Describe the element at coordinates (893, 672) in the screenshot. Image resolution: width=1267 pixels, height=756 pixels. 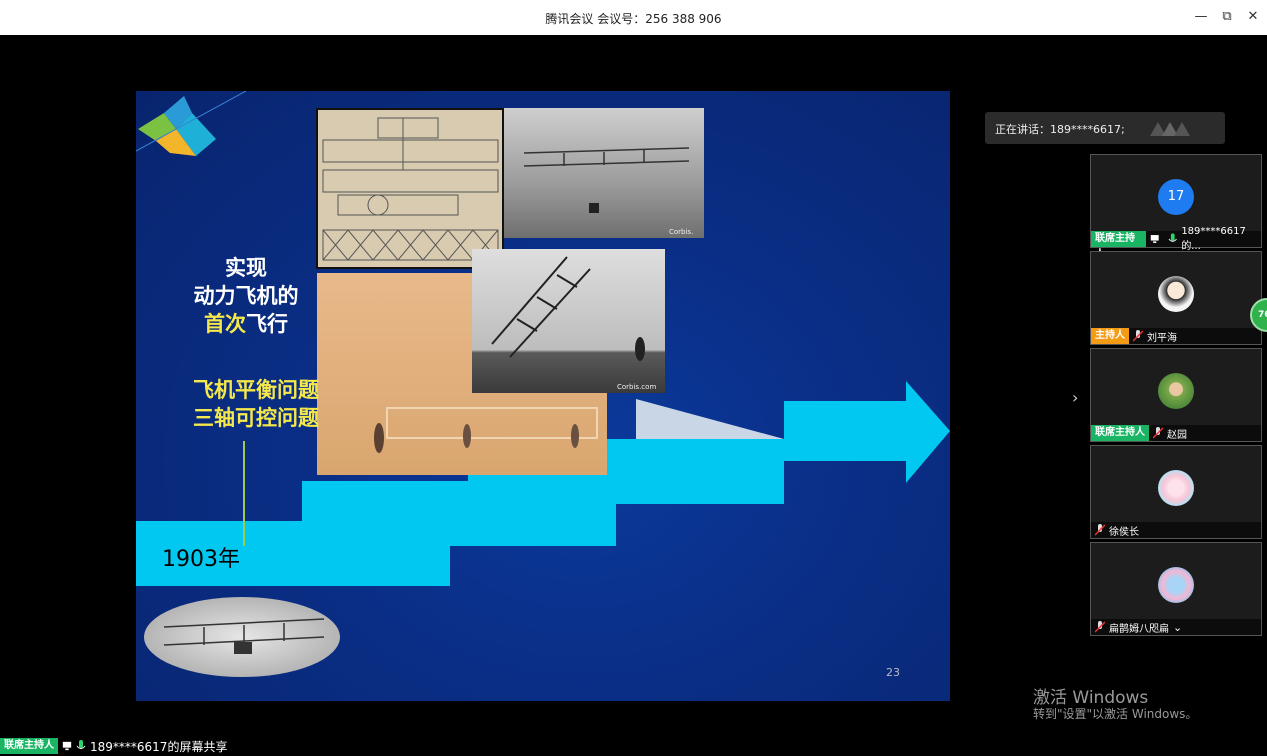
I see `slide-page-number: 23` at that location.